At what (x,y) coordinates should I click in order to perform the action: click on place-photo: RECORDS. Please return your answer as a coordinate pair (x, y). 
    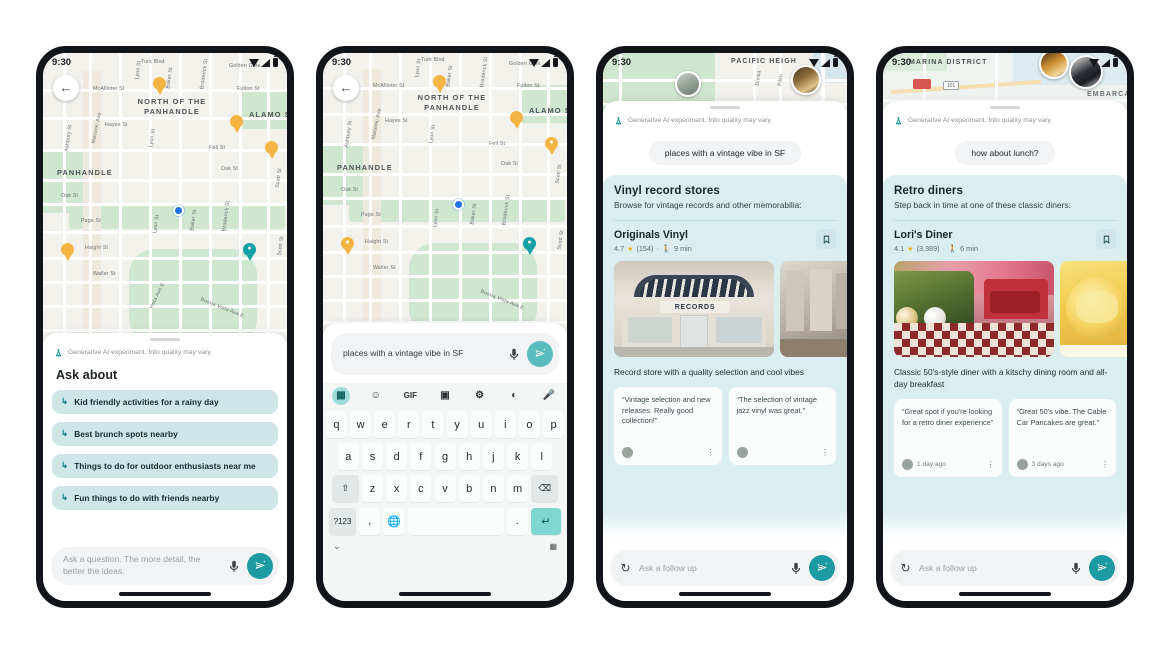
    Looking at the image, I should click on (694, 309).